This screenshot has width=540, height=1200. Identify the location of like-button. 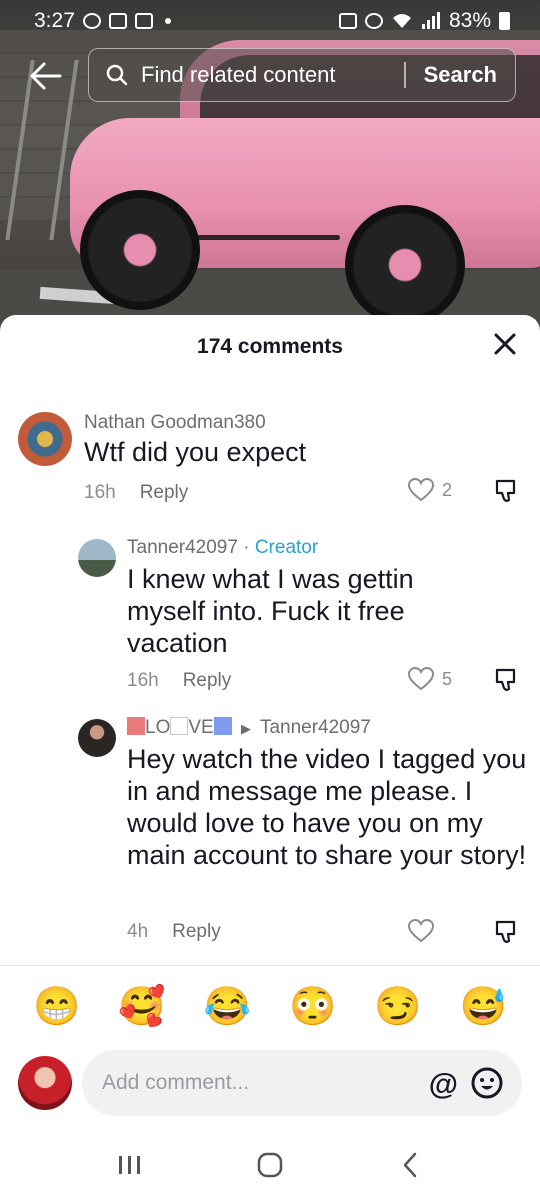
(425, 931).